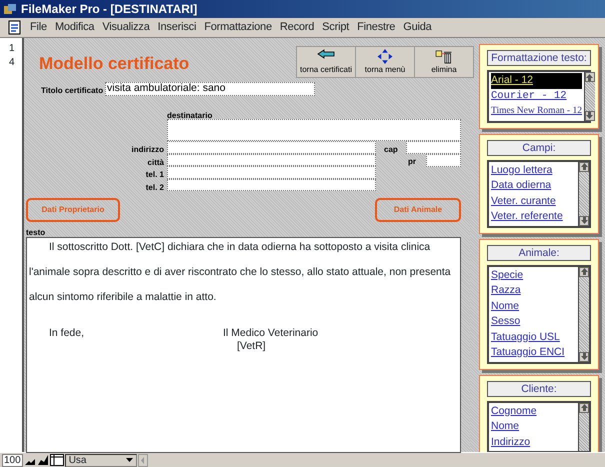 The image size is (605, 467). Describe the element at coordinates (72, 91) in the screenshot. I see `field-label: Titolo certificato` at that location.